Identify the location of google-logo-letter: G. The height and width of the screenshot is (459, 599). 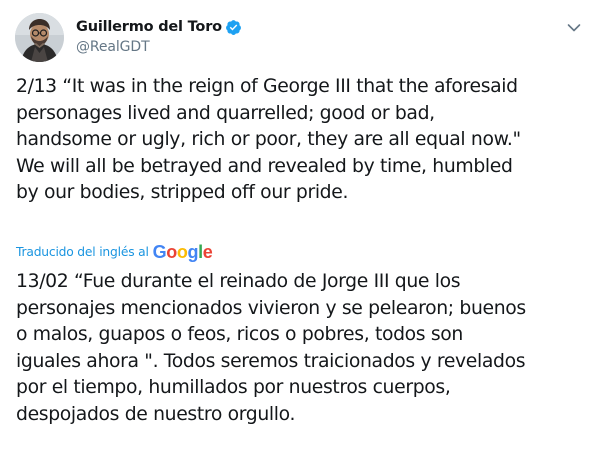
(159, 252).